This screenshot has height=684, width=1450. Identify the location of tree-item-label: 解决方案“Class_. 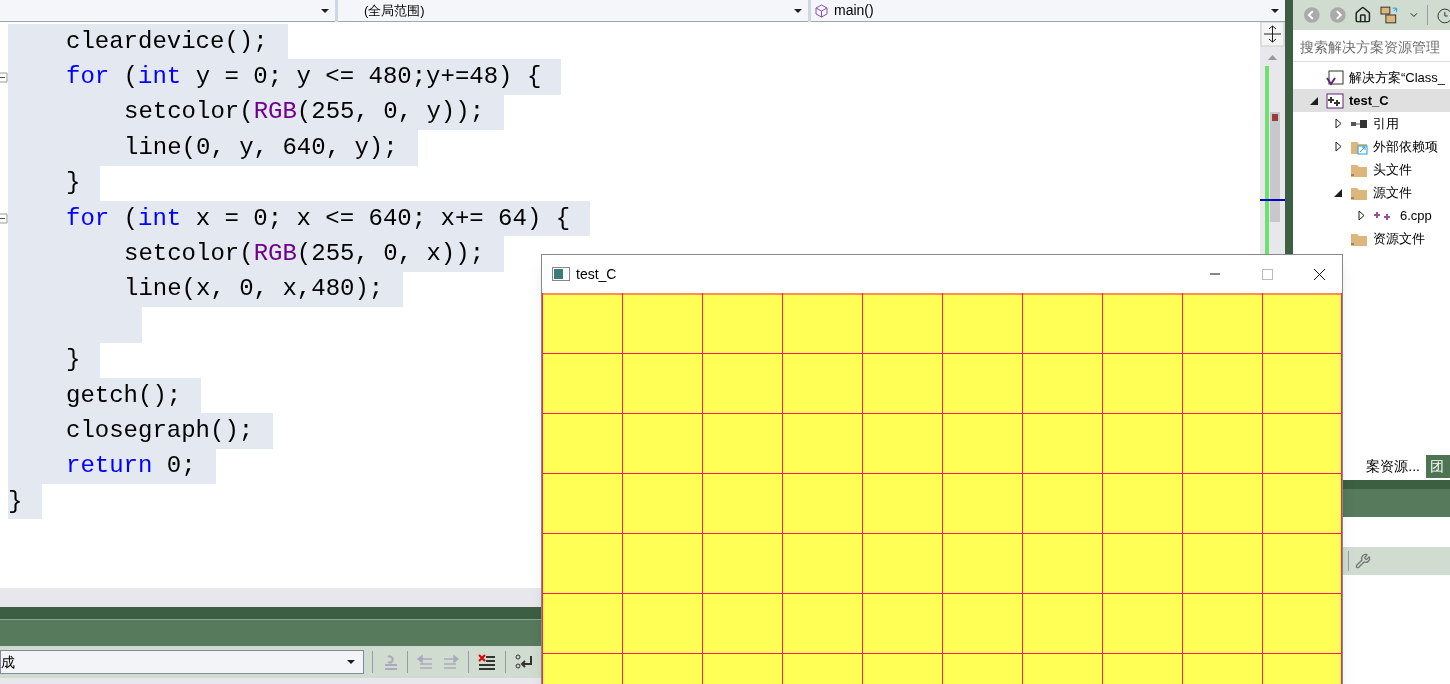
(1397, 77).